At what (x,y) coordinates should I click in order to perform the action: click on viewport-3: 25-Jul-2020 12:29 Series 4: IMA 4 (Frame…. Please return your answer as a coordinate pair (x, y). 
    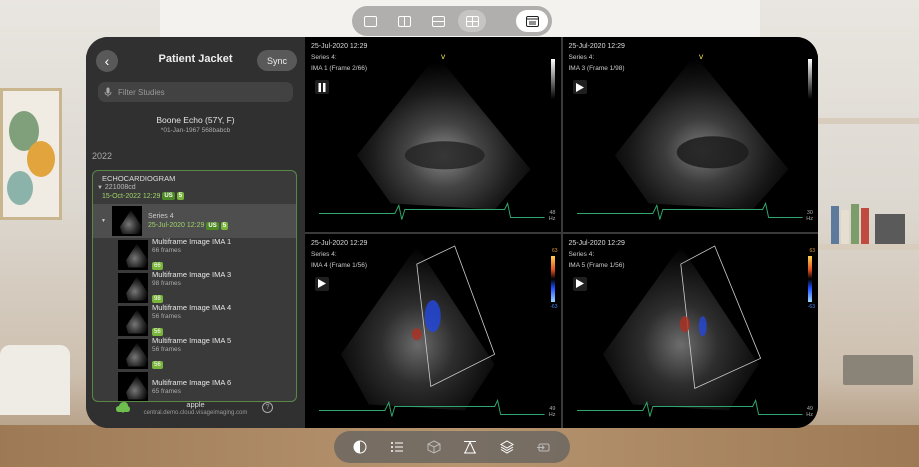
    Looking at the image, I should click on (433, 330).